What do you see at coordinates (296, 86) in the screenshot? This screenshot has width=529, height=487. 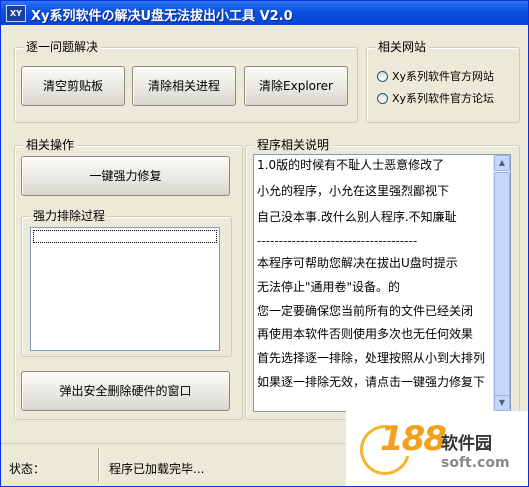 I see `clear-explorer-button: 清除Explorer` at bounding box center [296, 86].